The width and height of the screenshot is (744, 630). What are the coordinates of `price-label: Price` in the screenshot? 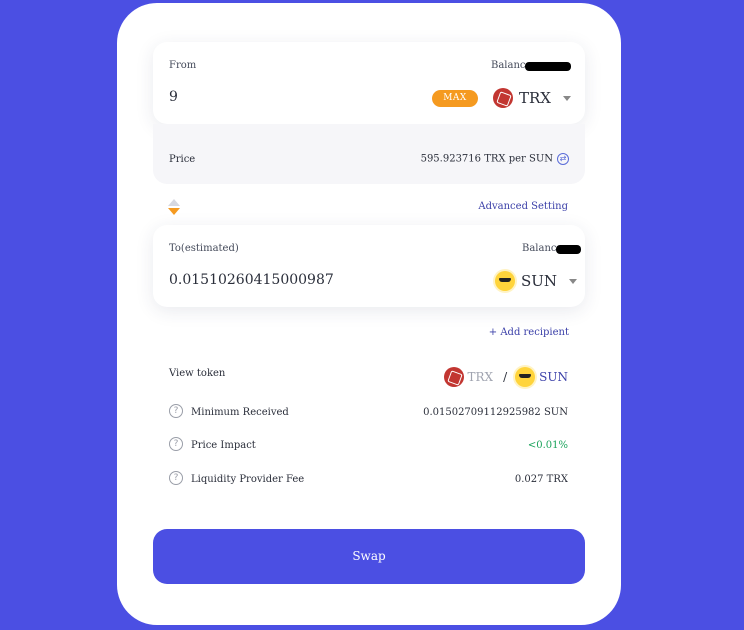 It's located at (182, 159).